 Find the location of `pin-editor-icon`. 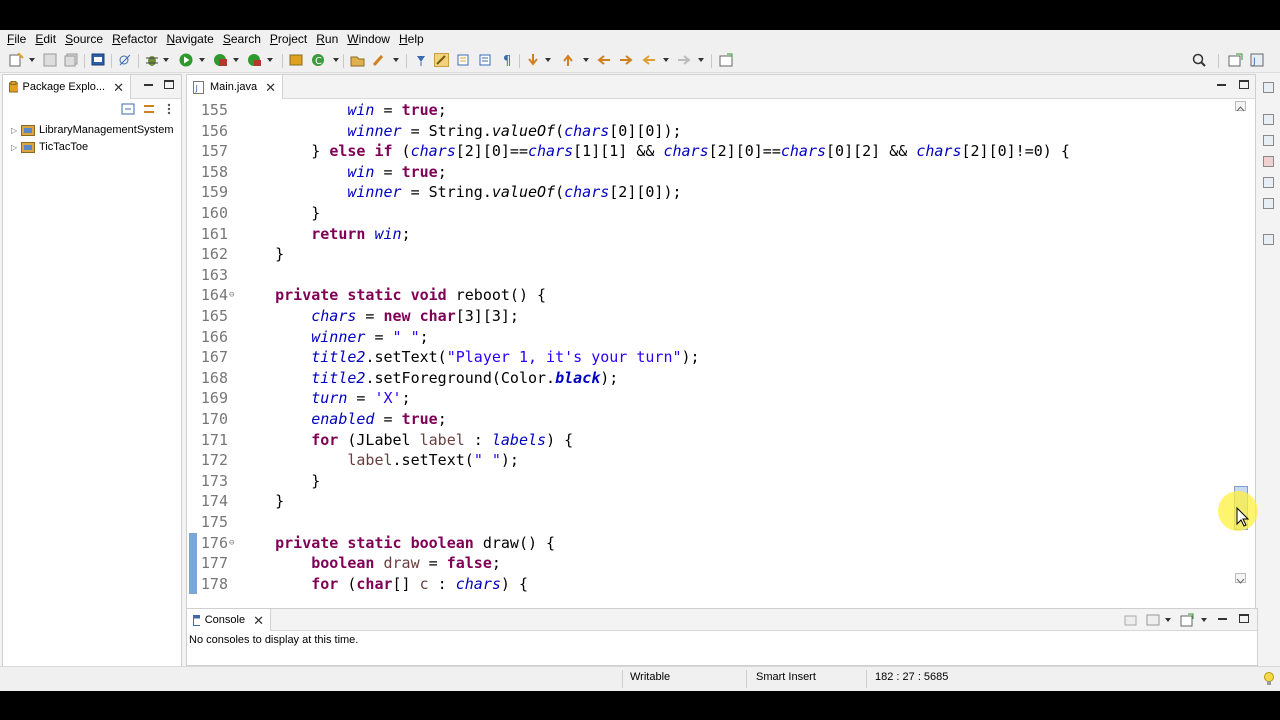

pin-editor-icon is located at coordinates (726, 60).